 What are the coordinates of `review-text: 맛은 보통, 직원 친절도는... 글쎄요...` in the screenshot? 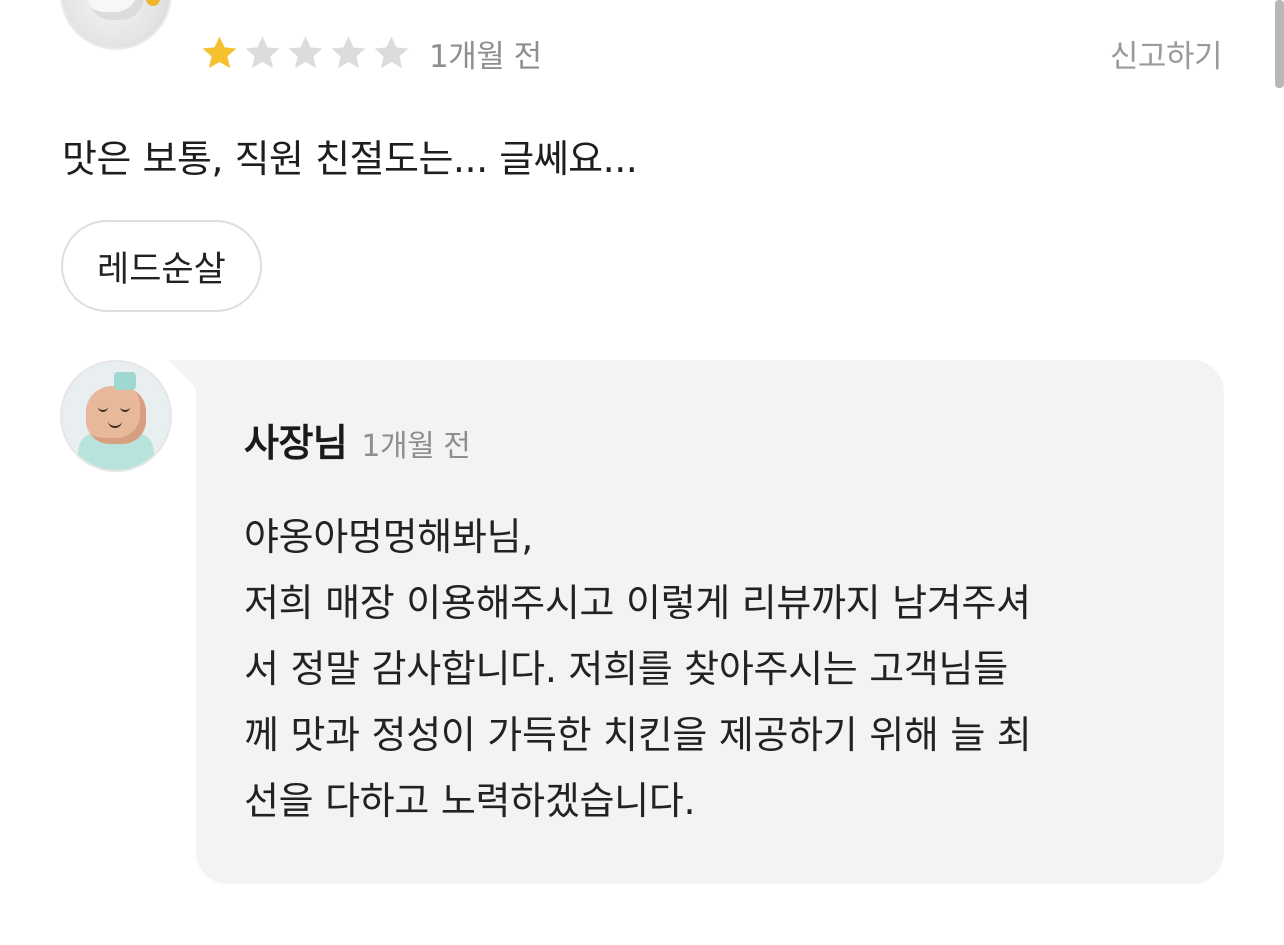 It's located at (350, 159).